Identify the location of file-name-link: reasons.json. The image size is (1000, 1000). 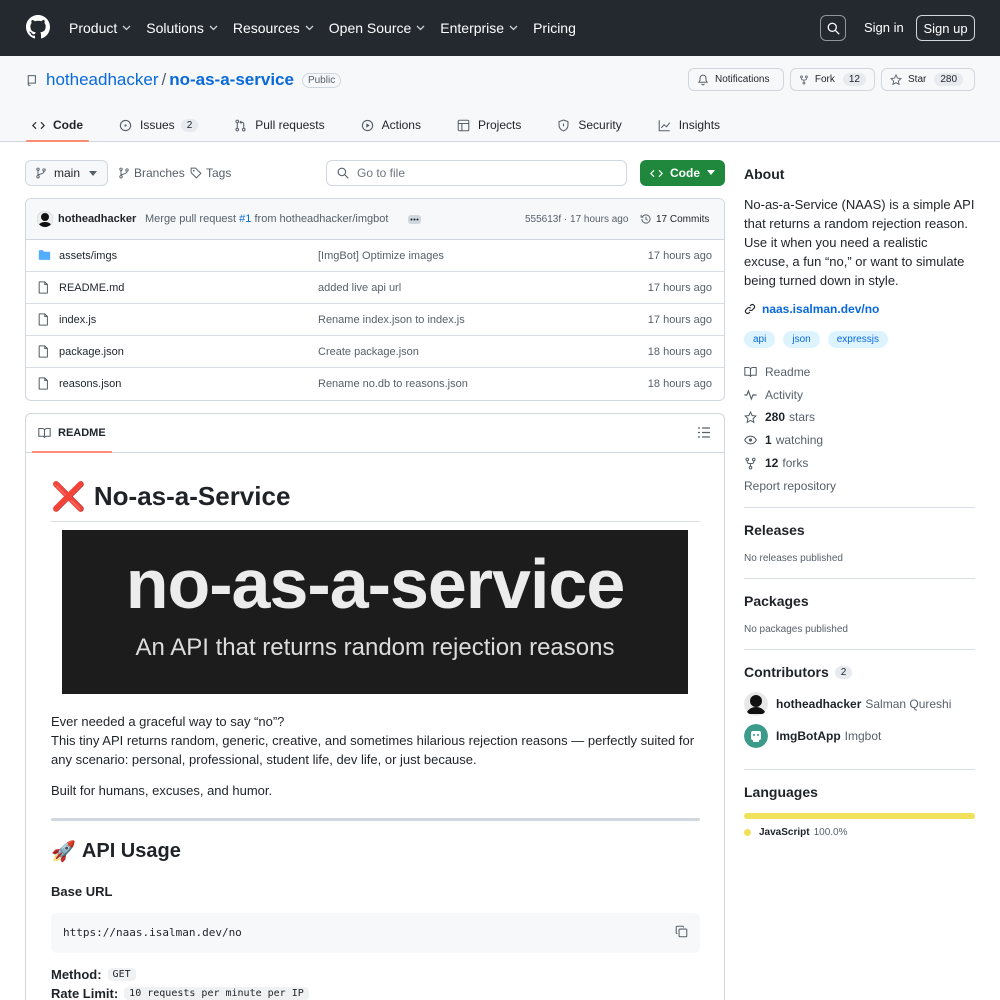
(90, 384).